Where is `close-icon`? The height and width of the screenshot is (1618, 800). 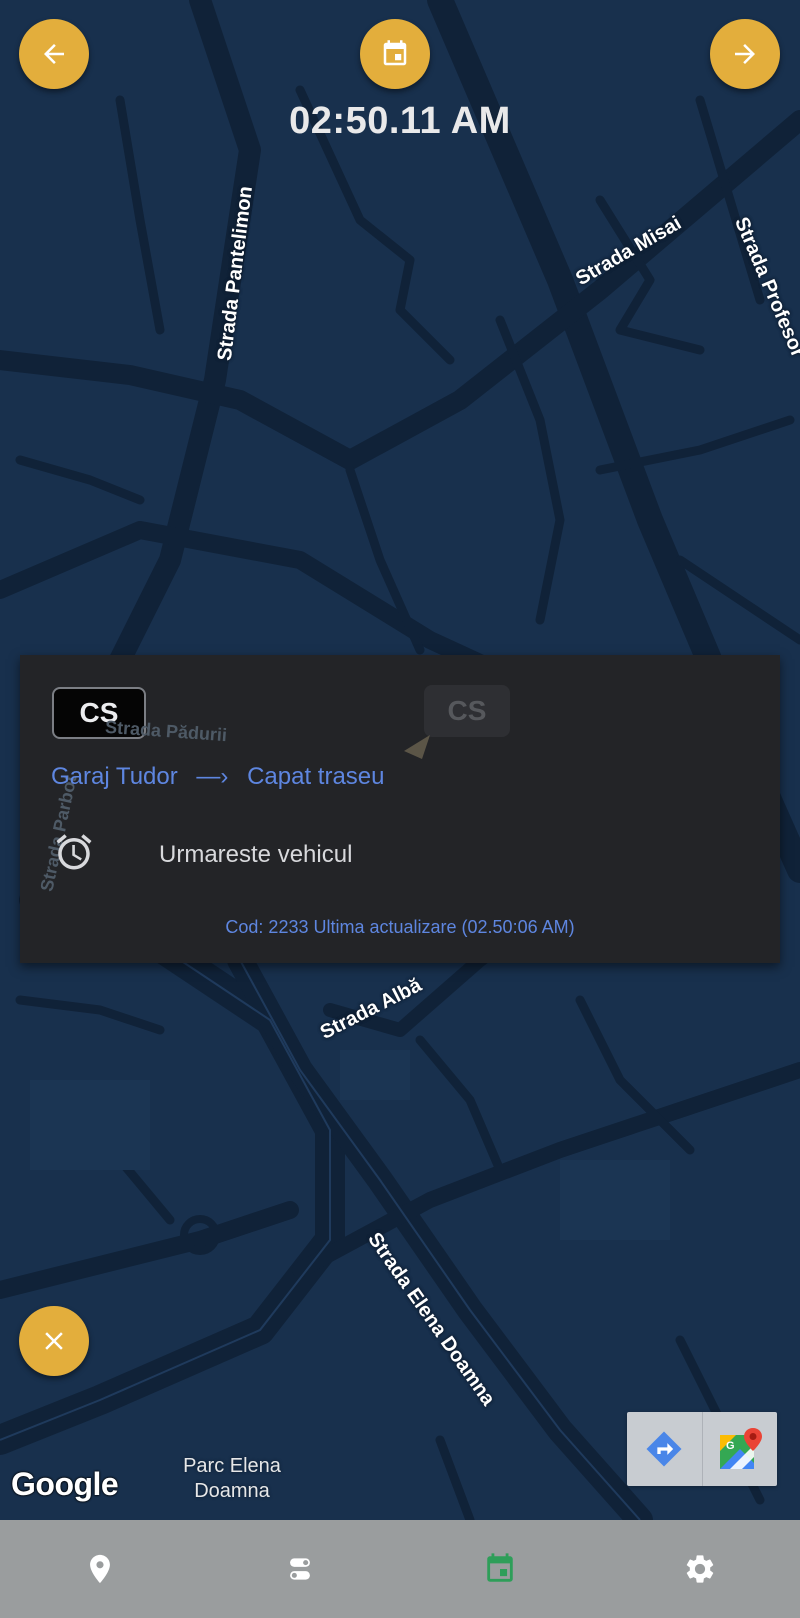 close-icon is located at coordinates (54, 1341).